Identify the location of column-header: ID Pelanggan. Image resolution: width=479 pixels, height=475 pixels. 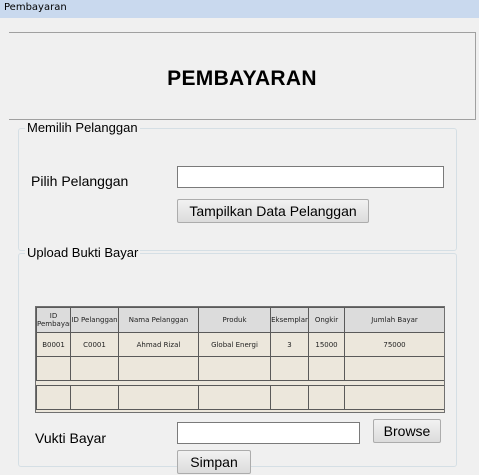
(94, 320).